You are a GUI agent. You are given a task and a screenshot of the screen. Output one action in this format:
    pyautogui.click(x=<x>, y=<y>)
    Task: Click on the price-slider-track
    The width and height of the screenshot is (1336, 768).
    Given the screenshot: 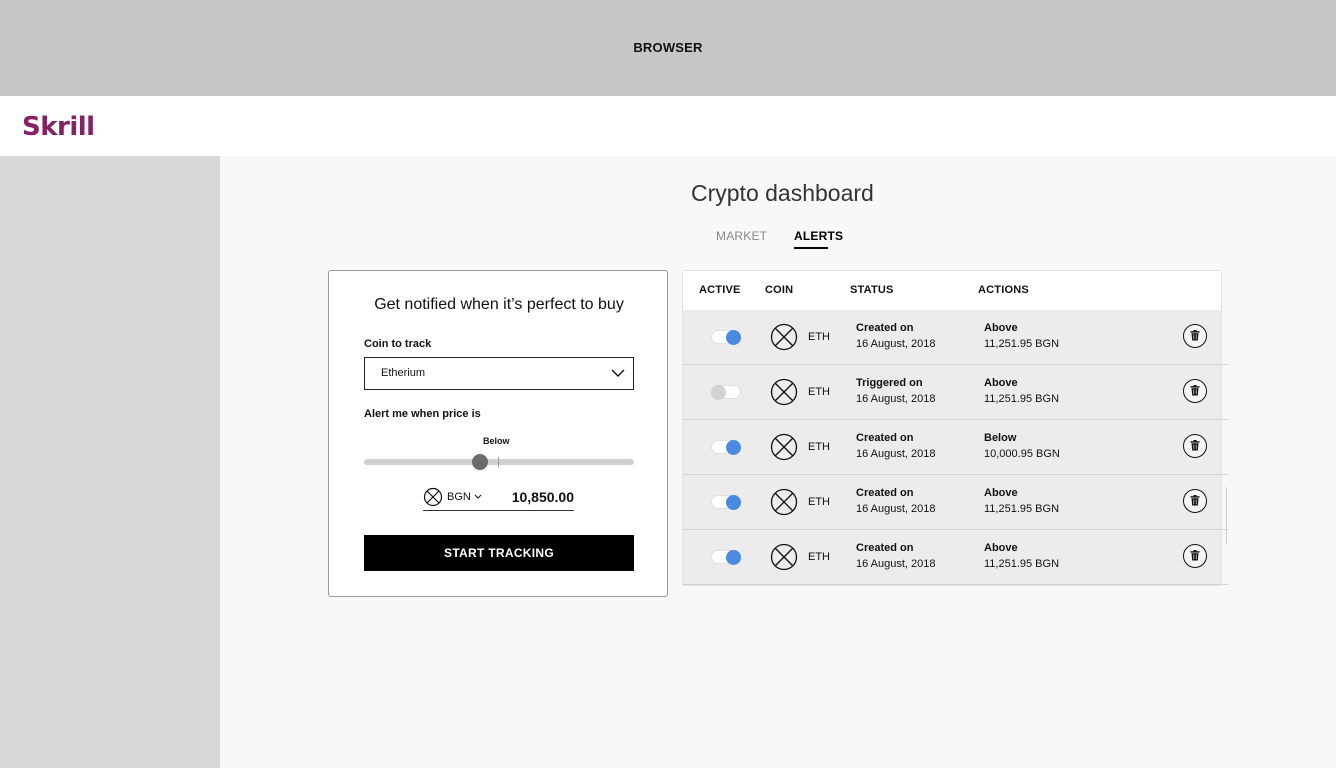 What is the action you would take?
    pyautogui.click(x=499, y=462)
    